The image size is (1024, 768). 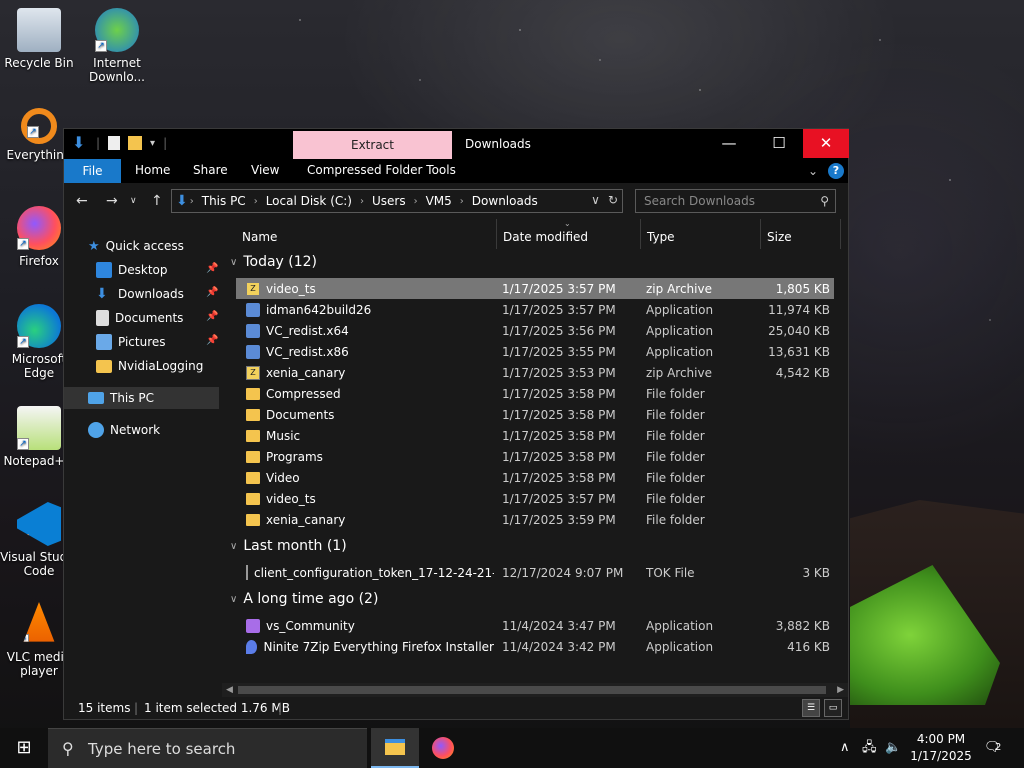 What do you see at coordinates (840, 690) in the screenshot?
I see `scroll-right-icon: ▶` at bounding box center [840, 690].